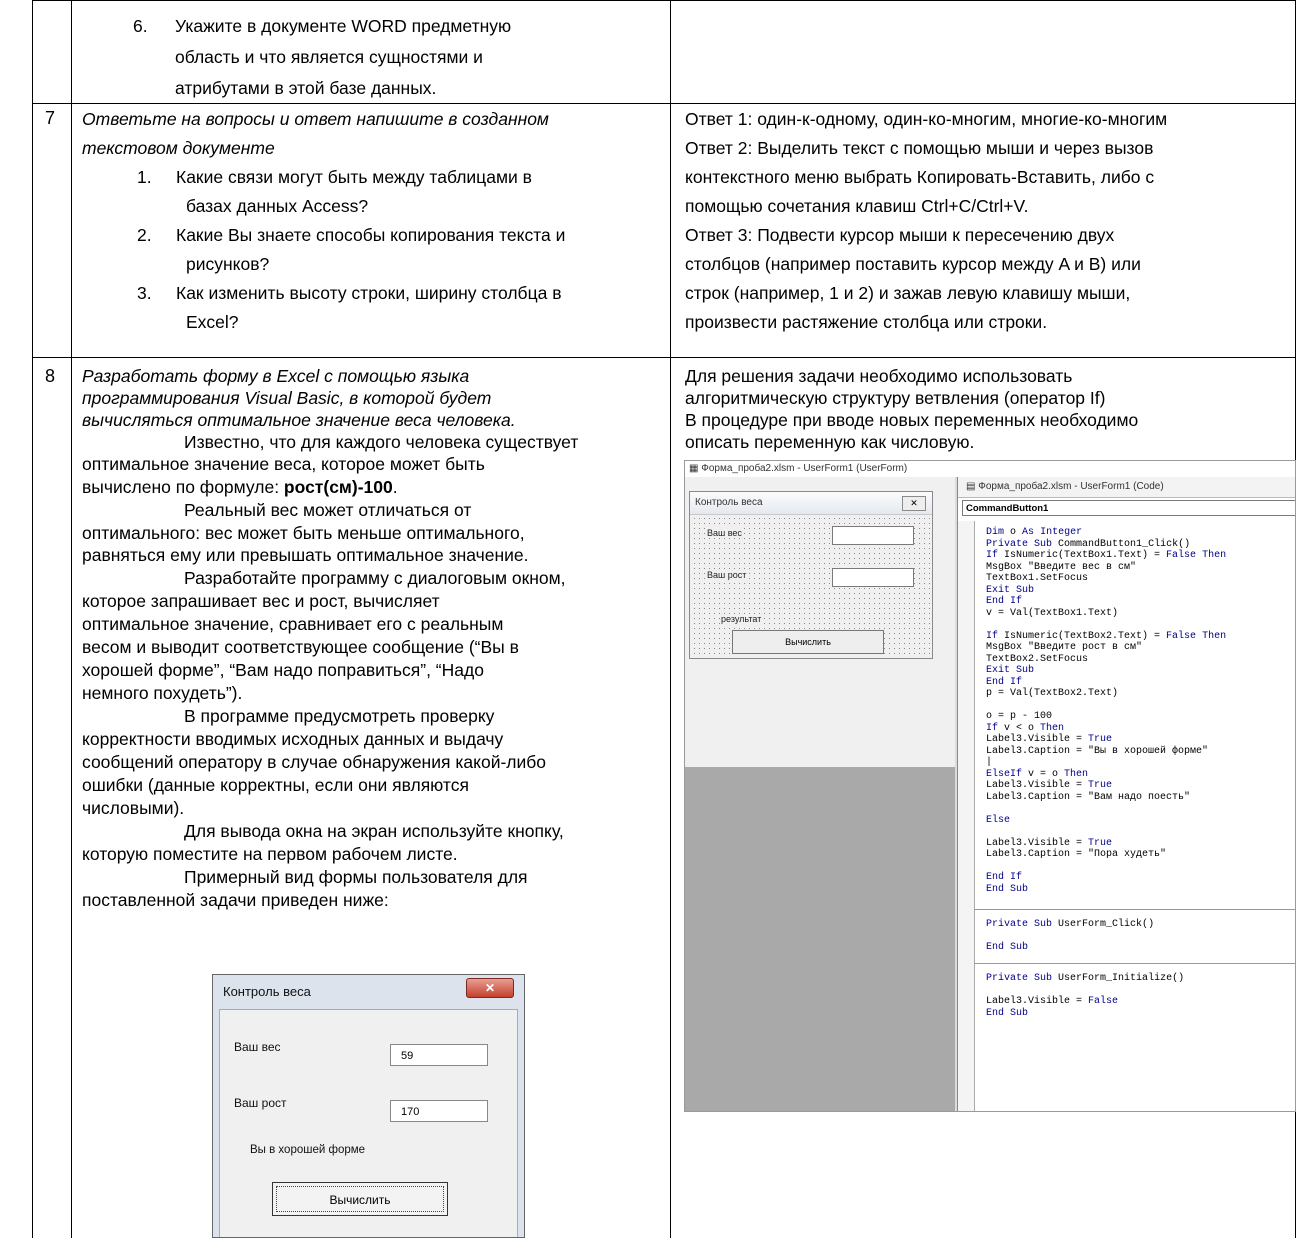 The height and width of the screenshot is (1238, 1296). What do you see at coordinates (830, 442) in the screenshot?
I see `answer-line: описать переменную как числовую.` at bounding box center [830, 442].